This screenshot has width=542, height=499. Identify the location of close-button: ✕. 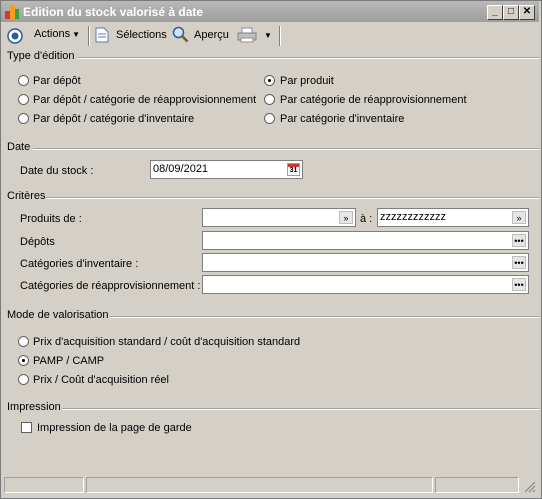
(527, 12).